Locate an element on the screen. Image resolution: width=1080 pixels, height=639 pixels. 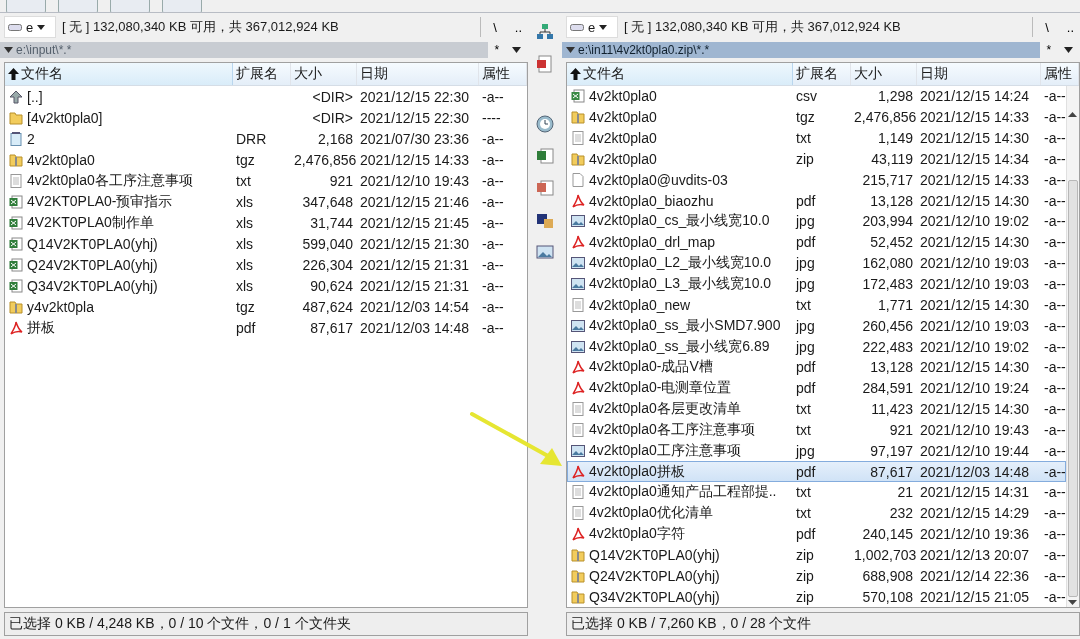
file-row: 4V2KT0PLA0-预审指示 xls 347,648 2021/12/15 21:46 -a-- is located at coordinates (266, 201).